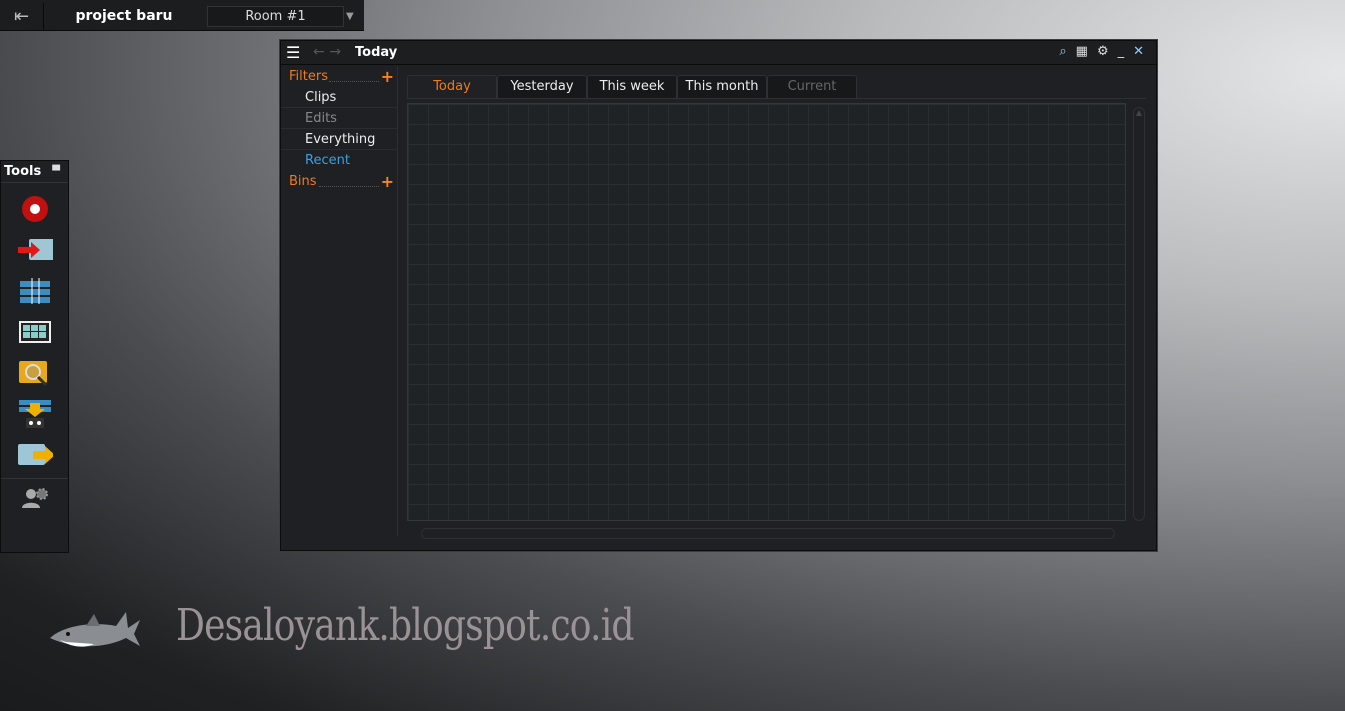 The image size is (1345, 711). Describe the element at coordinates (812, 86) in the screenshot. I see `tab-current: Current` at that location.